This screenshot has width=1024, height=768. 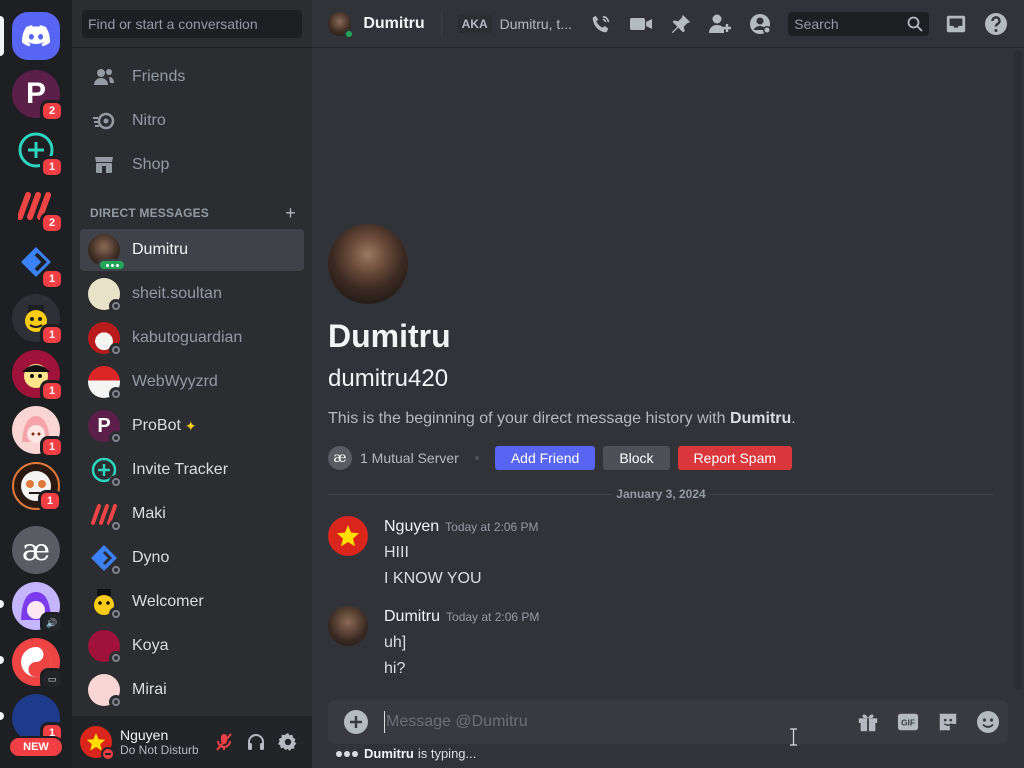 I want to click on header-username: Dumitru, so click(x=393, y=24).